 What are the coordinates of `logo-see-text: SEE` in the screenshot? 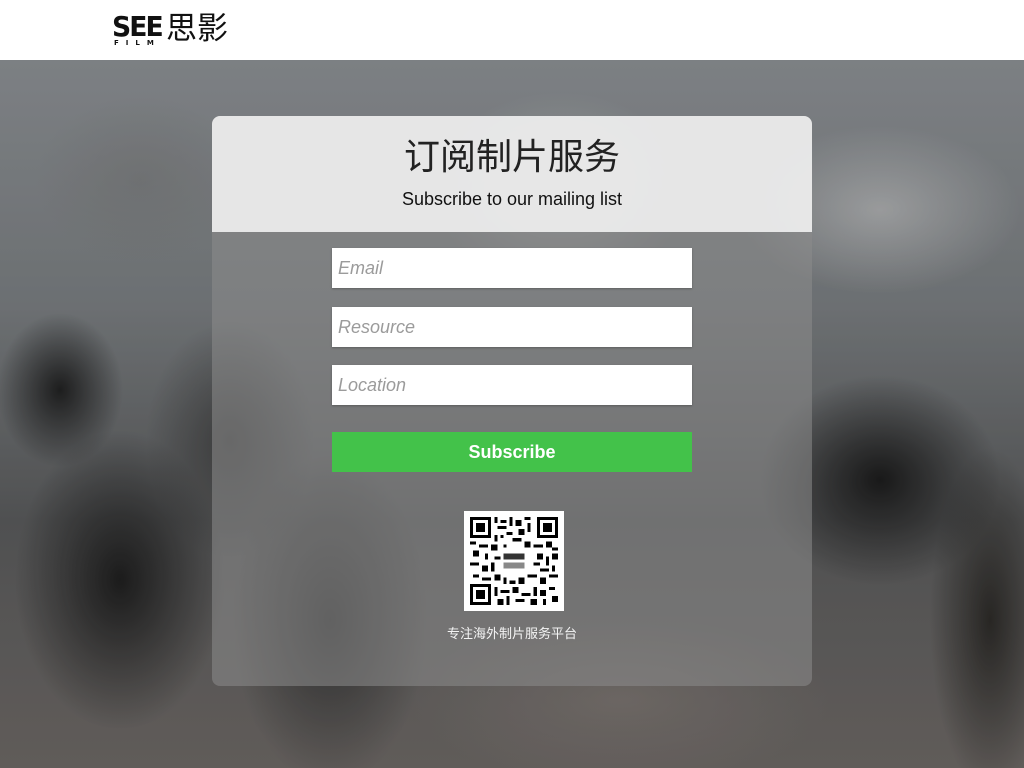 It's located at (138, 26).